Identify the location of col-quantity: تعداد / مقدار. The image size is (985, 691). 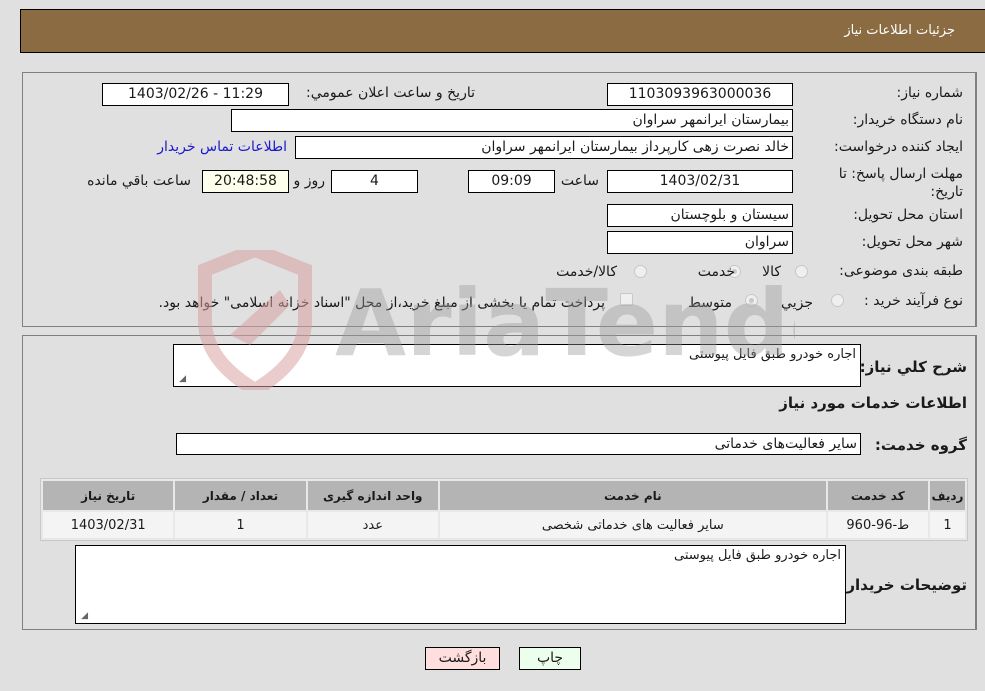
(240, 495).